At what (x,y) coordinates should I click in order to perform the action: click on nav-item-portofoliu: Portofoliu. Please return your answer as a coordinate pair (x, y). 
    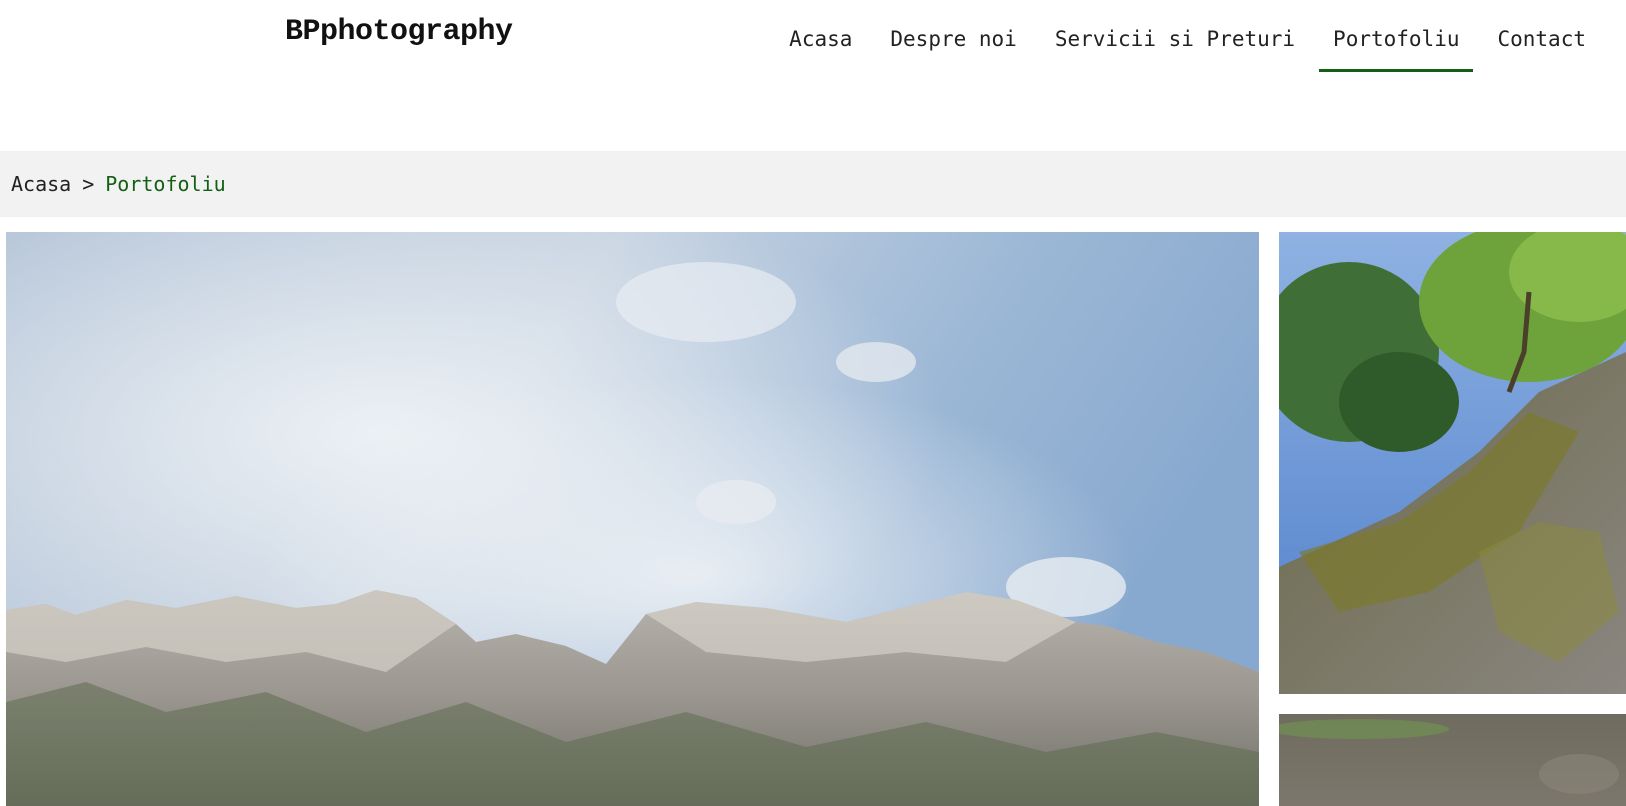
    Looking at the image, I should click on (1396, 36).